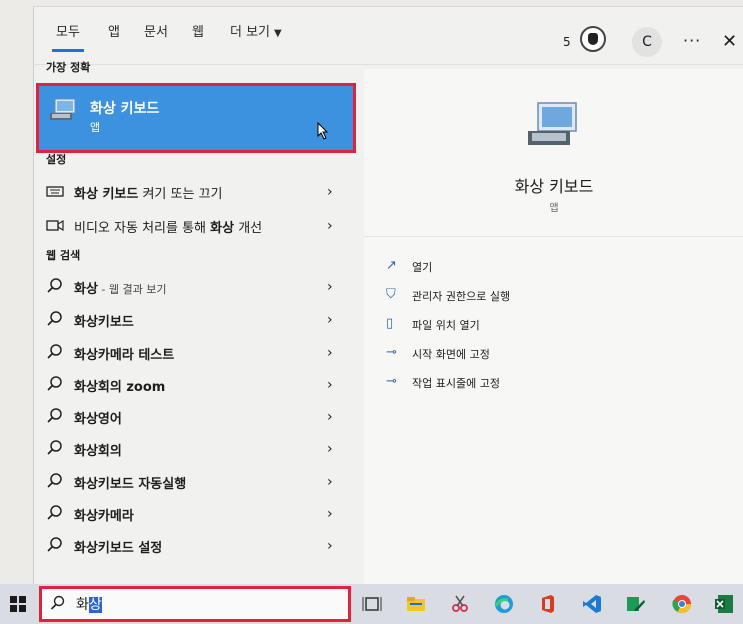  I want to click on web-result-label: 화상카메라, so click(104, 516).